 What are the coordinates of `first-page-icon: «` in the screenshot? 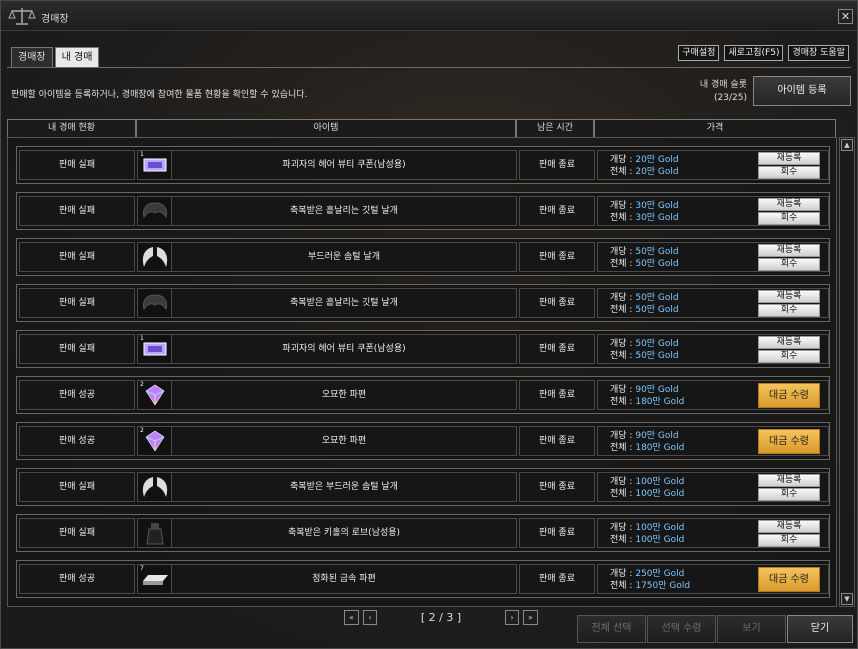 It's located at (351, 617).